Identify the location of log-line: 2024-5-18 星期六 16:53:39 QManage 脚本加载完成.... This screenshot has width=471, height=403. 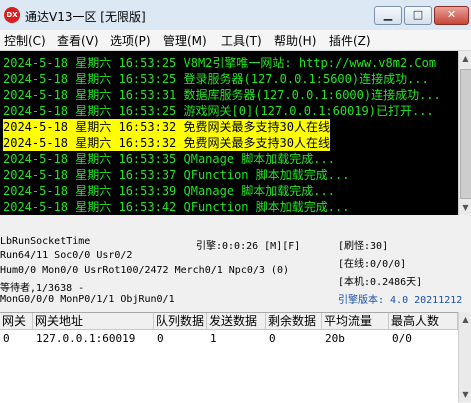
(169, 191).